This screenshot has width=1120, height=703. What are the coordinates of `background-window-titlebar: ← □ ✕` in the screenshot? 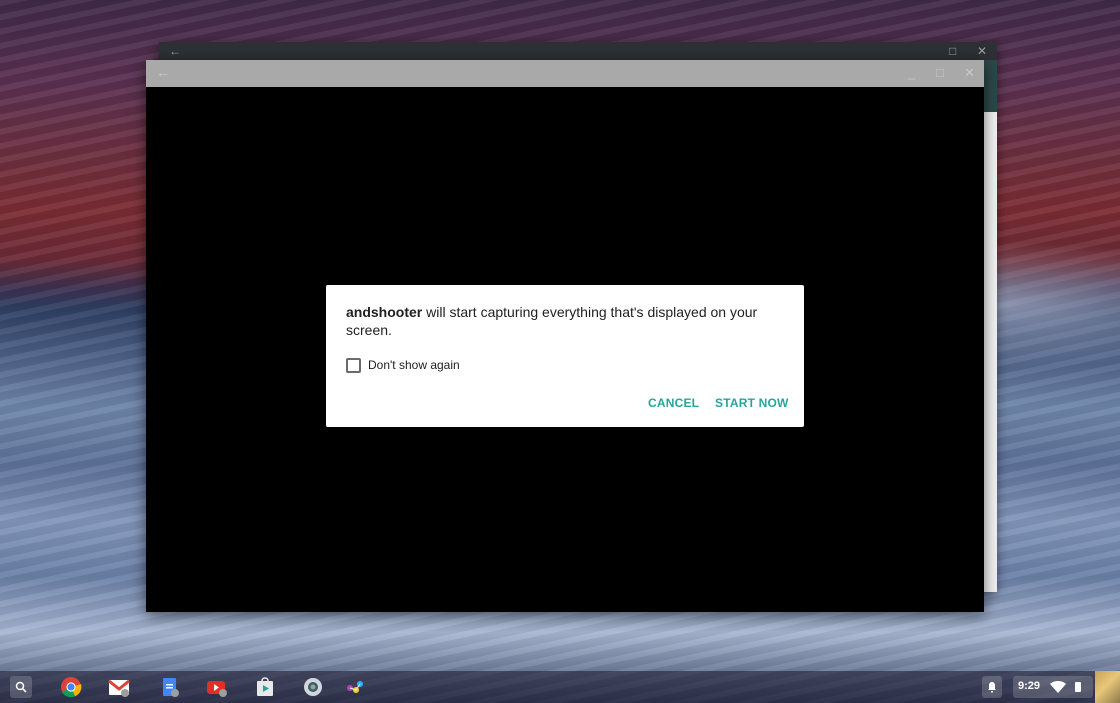 It's located at (578, 51).